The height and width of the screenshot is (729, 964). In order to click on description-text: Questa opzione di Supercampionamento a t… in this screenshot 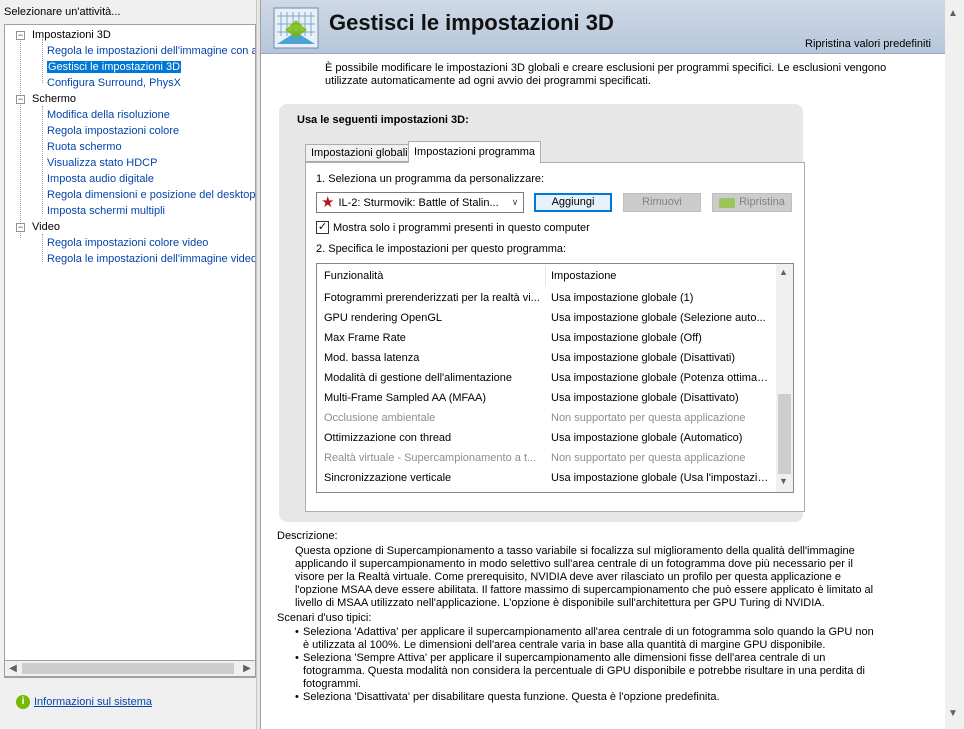, I will do `click(584, 577)`.